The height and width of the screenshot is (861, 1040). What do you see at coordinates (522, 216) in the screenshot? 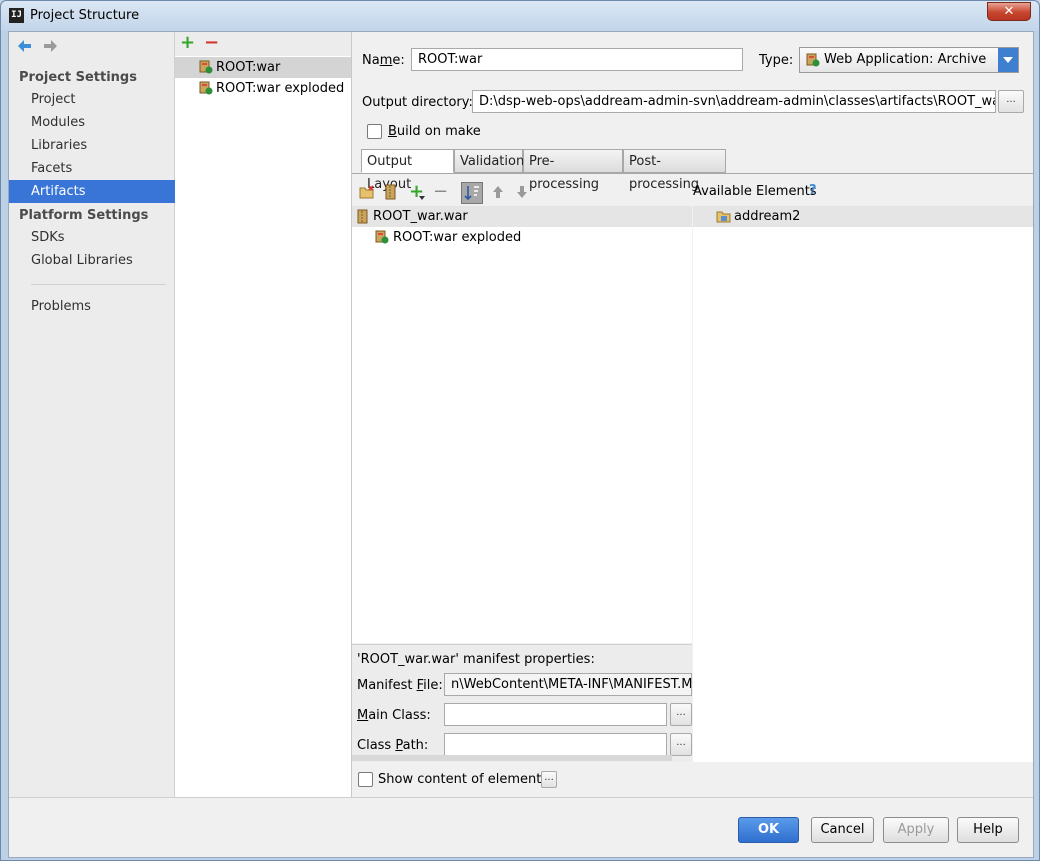
I see `tree-item-root-war-war: ROOT_war.war` at bounding box center [522, 216].